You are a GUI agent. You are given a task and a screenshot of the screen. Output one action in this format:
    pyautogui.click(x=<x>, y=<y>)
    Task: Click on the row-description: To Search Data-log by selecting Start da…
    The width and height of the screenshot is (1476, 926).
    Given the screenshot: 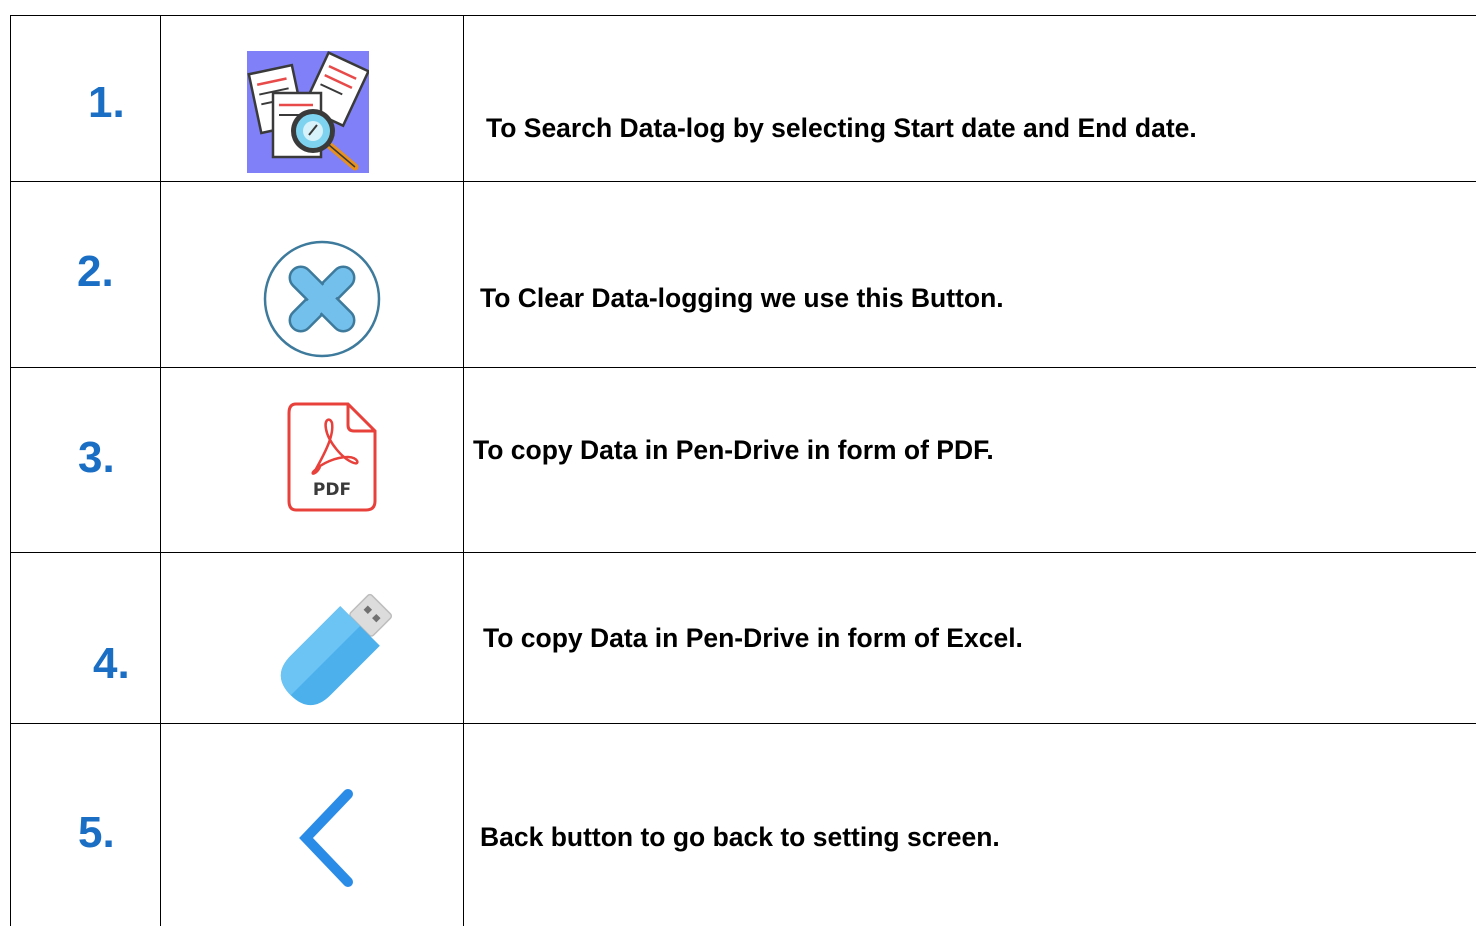 What is the action you would take?
    pyautogui.click(x=841, y=128)
    